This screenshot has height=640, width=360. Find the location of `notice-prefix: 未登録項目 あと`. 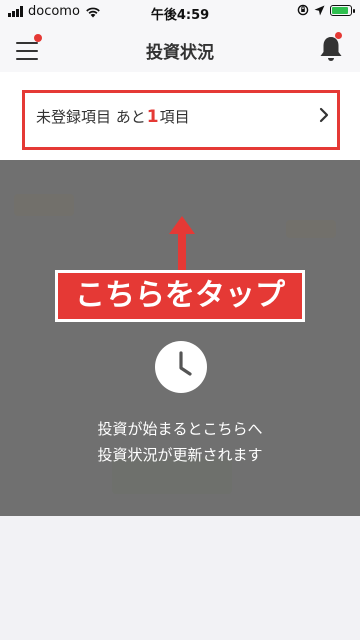

notice-prefix: 未登録項目 あと is located at coordinates (91, 117).